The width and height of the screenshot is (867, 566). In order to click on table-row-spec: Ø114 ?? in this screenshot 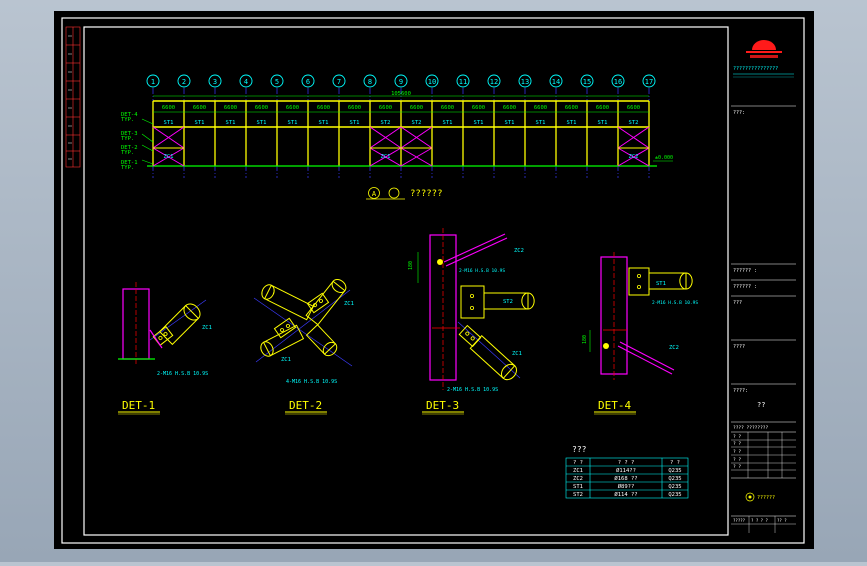, I will do `click(625, 494)`.